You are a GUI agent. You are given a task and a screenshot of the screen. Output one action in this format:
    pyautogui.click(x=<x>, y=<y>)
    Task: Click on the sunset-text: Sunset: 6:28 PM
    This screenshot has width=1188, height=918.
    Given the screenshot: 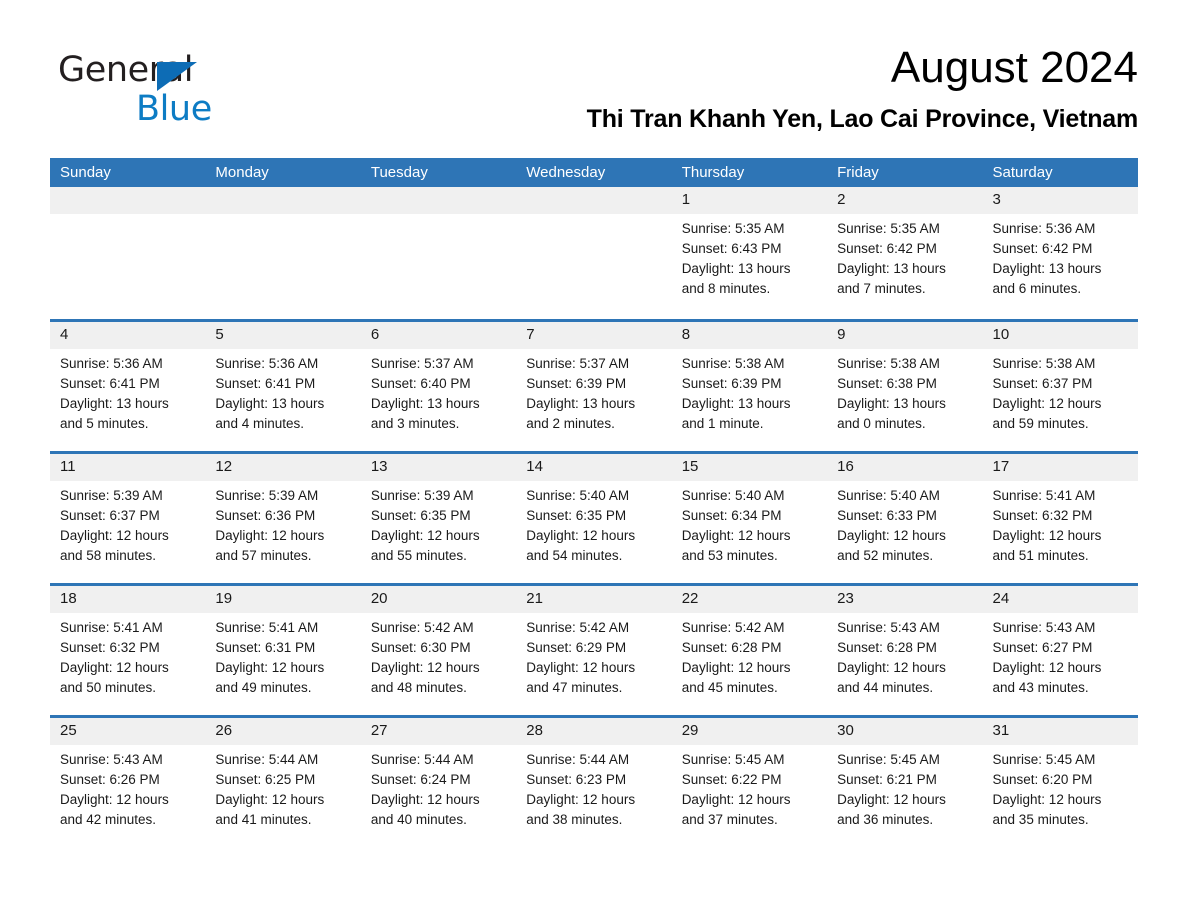 What is the action you would take?
    pyautogui.click(x=731, y=647)
    